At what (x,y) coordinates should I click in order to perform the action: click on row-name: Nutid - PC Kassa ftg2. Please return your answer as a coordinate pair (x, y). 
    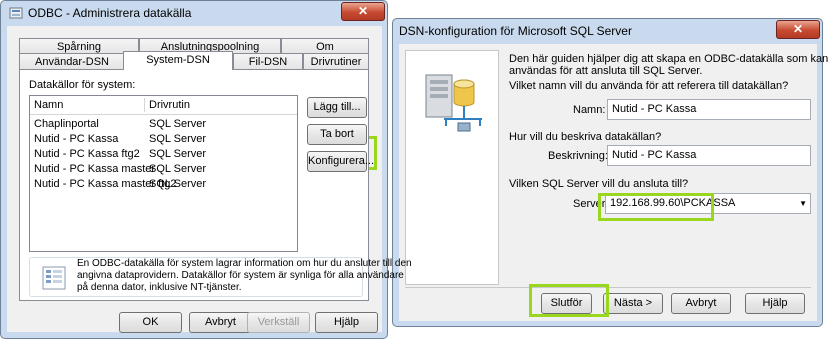
    Looking at the image, I should click on (87, 154).